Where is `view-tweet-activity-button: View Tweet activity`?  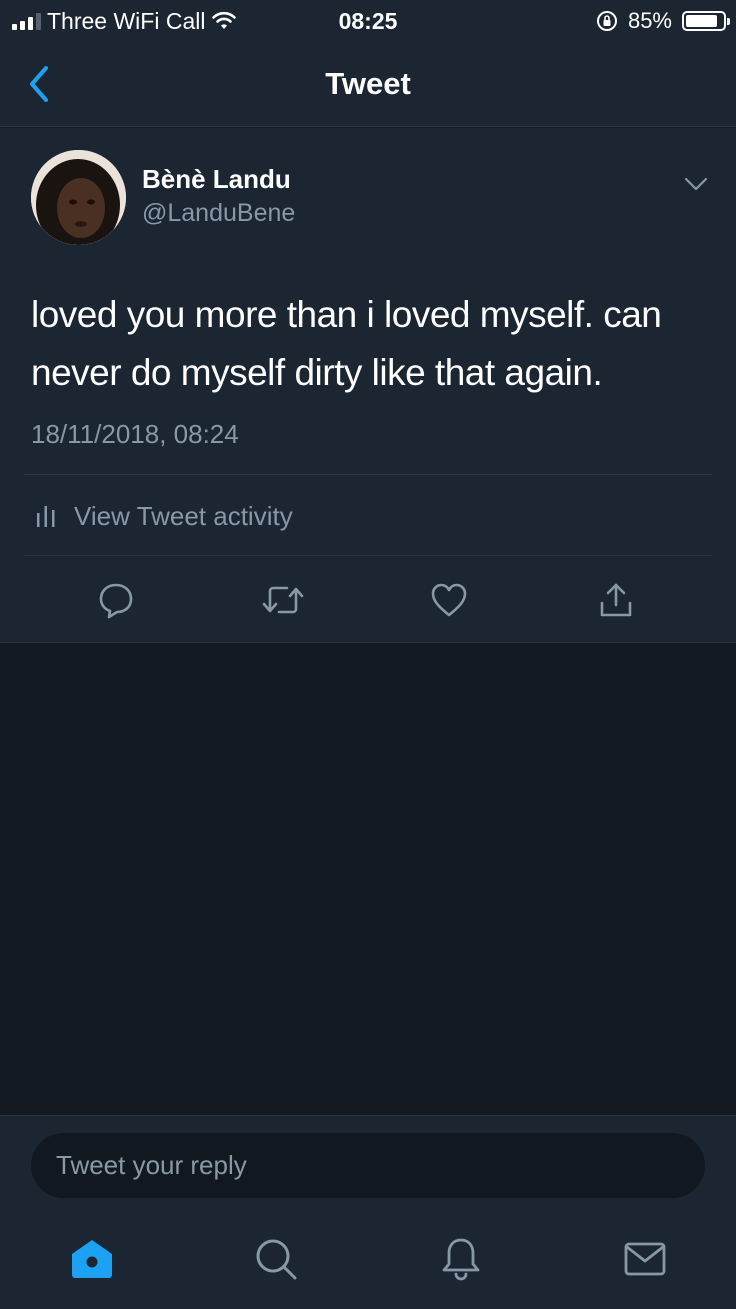 view-tweet-activity-button: View Tweet activity is located at coordinates (164, 516).